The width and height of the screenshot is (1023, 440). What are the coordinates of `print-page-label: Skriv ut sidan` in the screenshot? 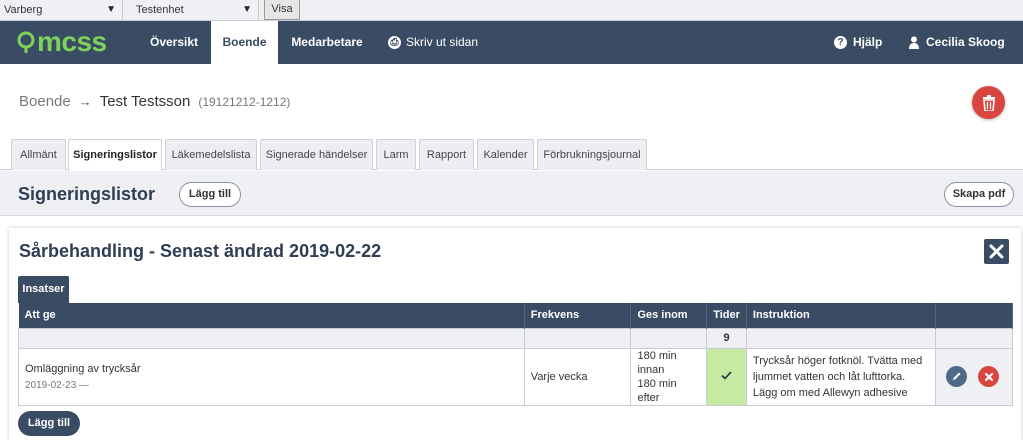 It's located at (442, 42).